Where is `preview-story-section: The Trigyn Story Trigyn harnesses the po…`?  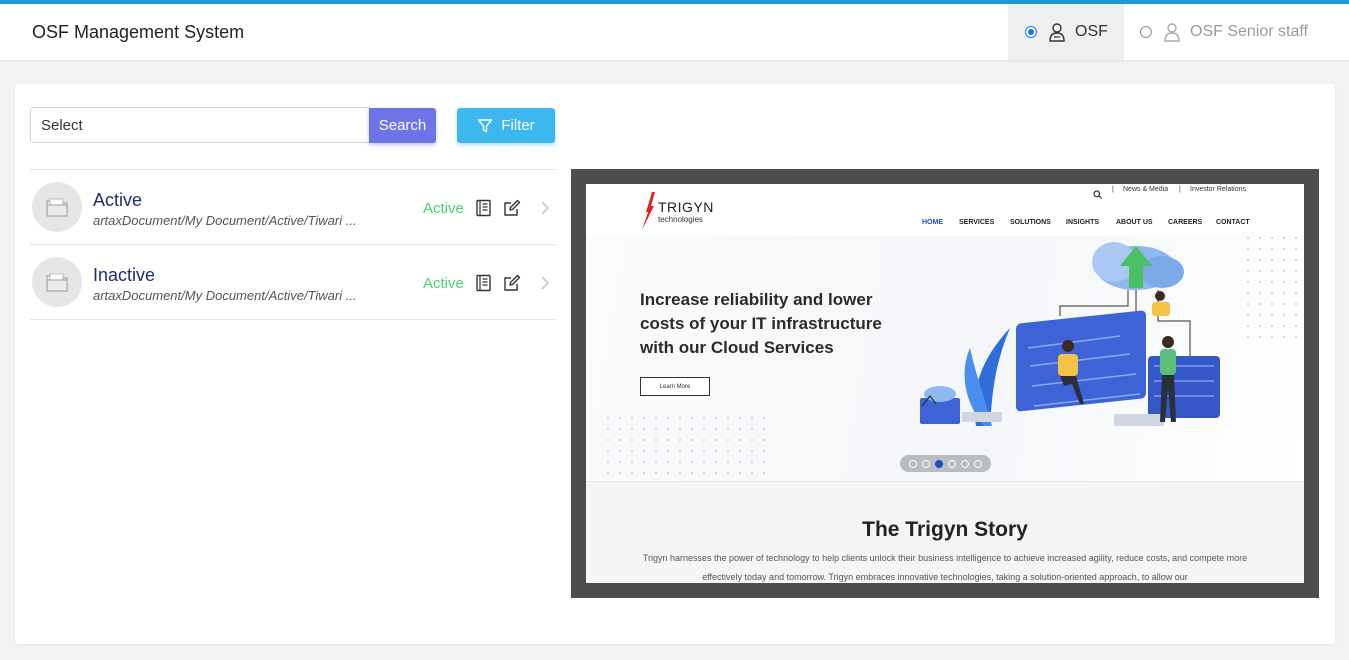
preview-story-section: The Trigyn Story Trigyn harnesses the po… is located at coordinates (945, 532).